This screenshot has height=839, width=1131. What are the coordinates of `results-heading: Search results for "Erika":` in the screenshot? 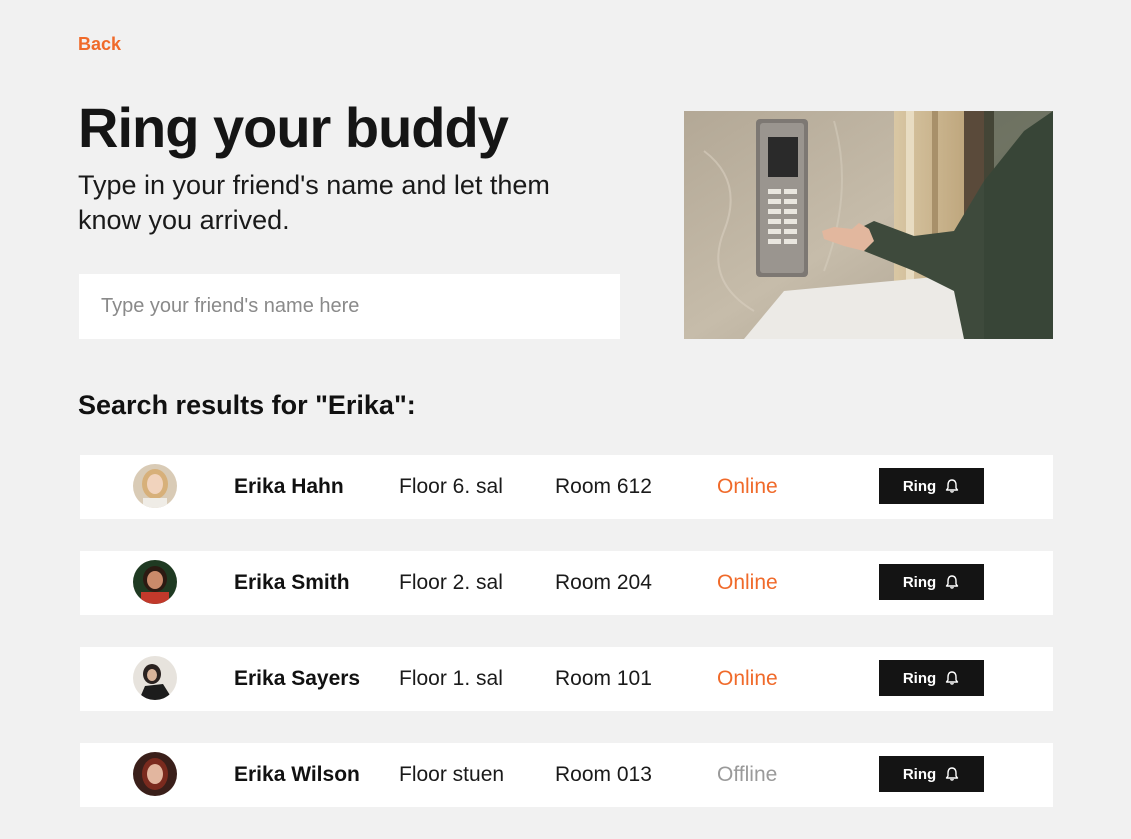 It's located at (247, 405).